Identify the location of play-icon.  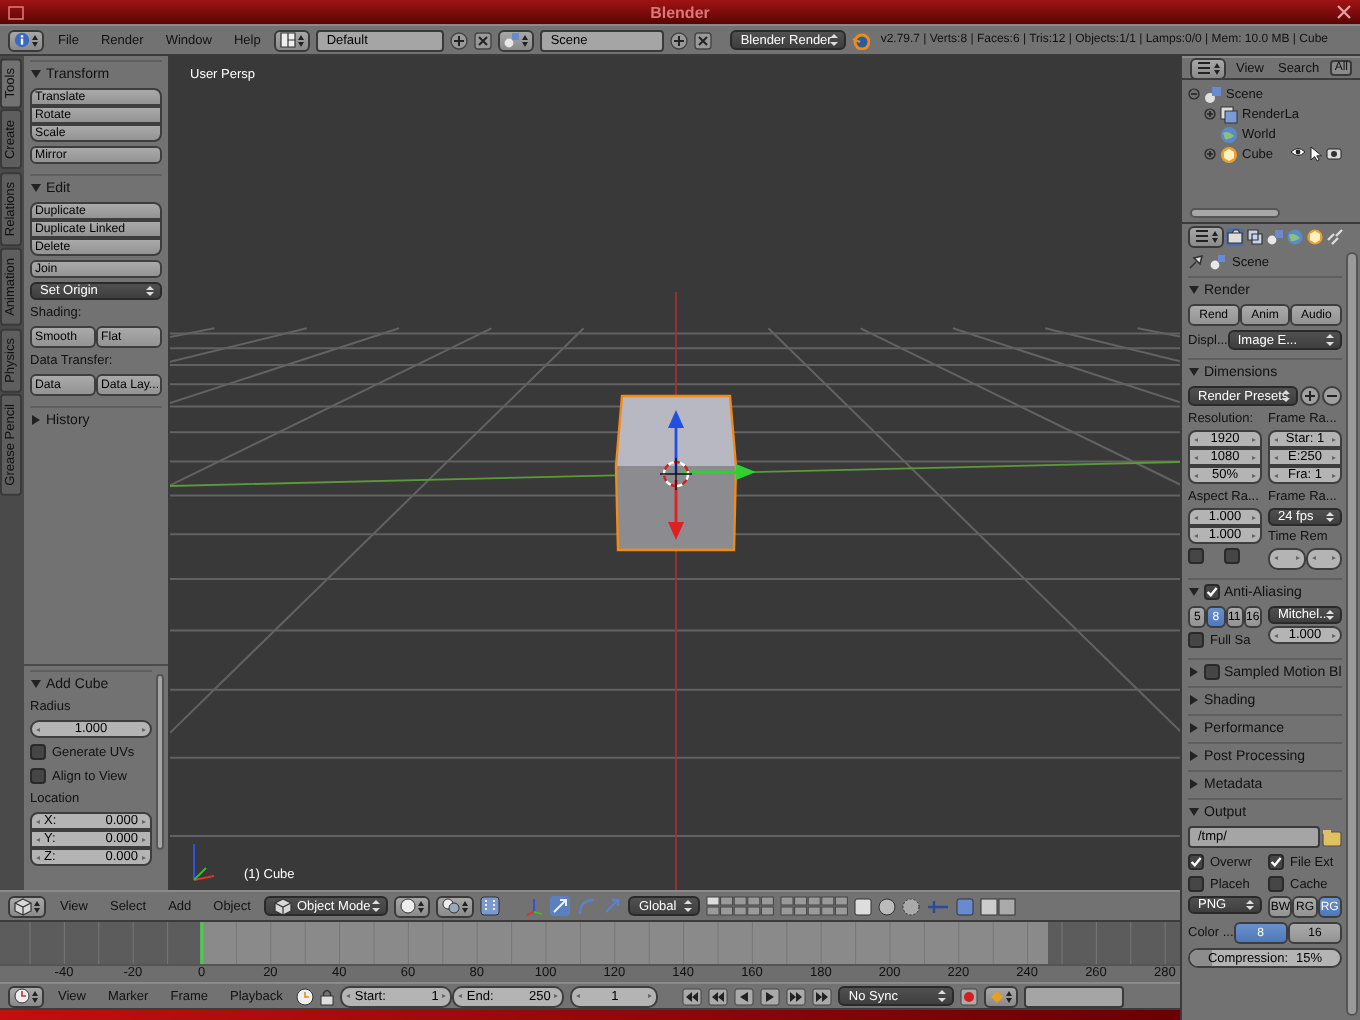
(770, 996).